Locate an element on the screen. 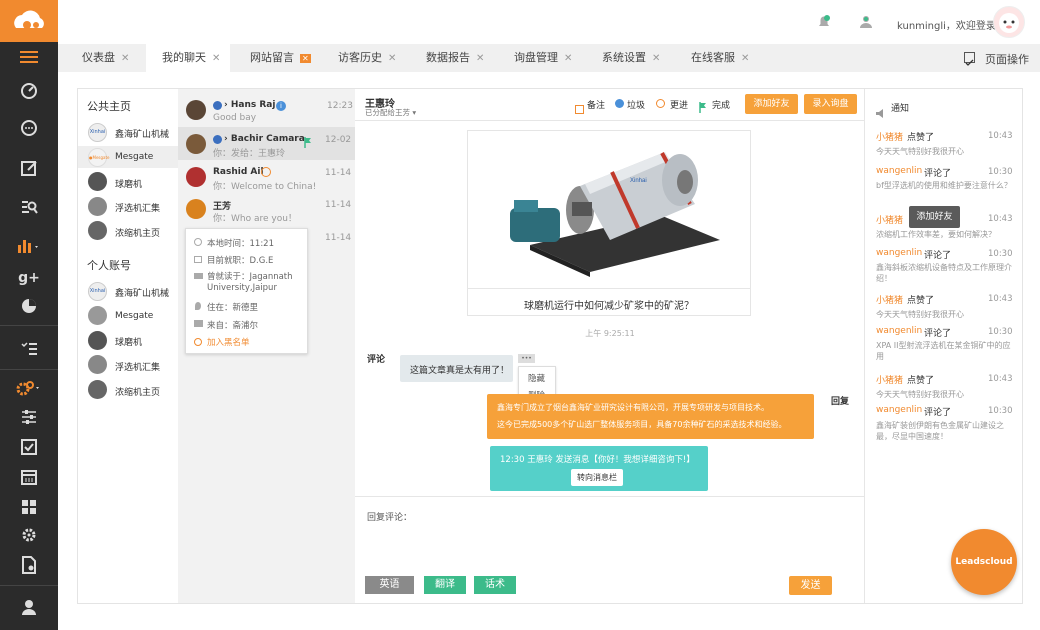 Image resolution: width=1040 pixels, height=630 pixels. tab-dashboard: 仪表盘 ✕ is located at coordinates (109, 58).